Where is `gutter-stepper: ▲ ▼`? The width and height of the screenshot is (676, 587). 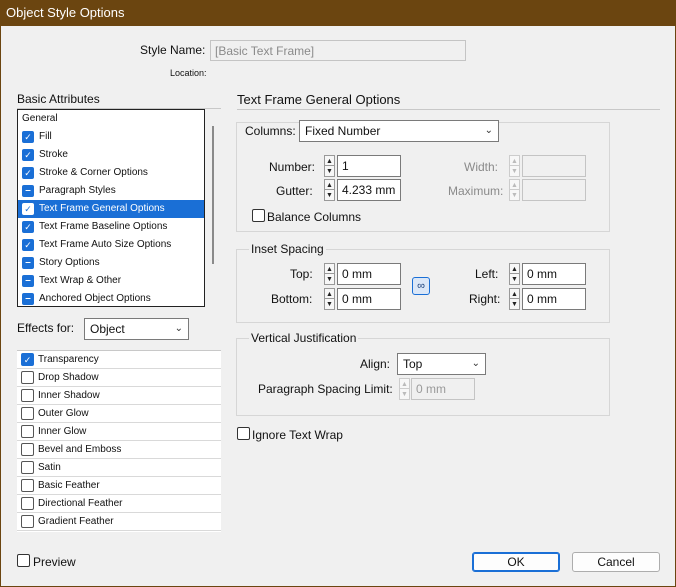 gutter-stepper: ▲ ▼ is located at coordinates (329, 190).